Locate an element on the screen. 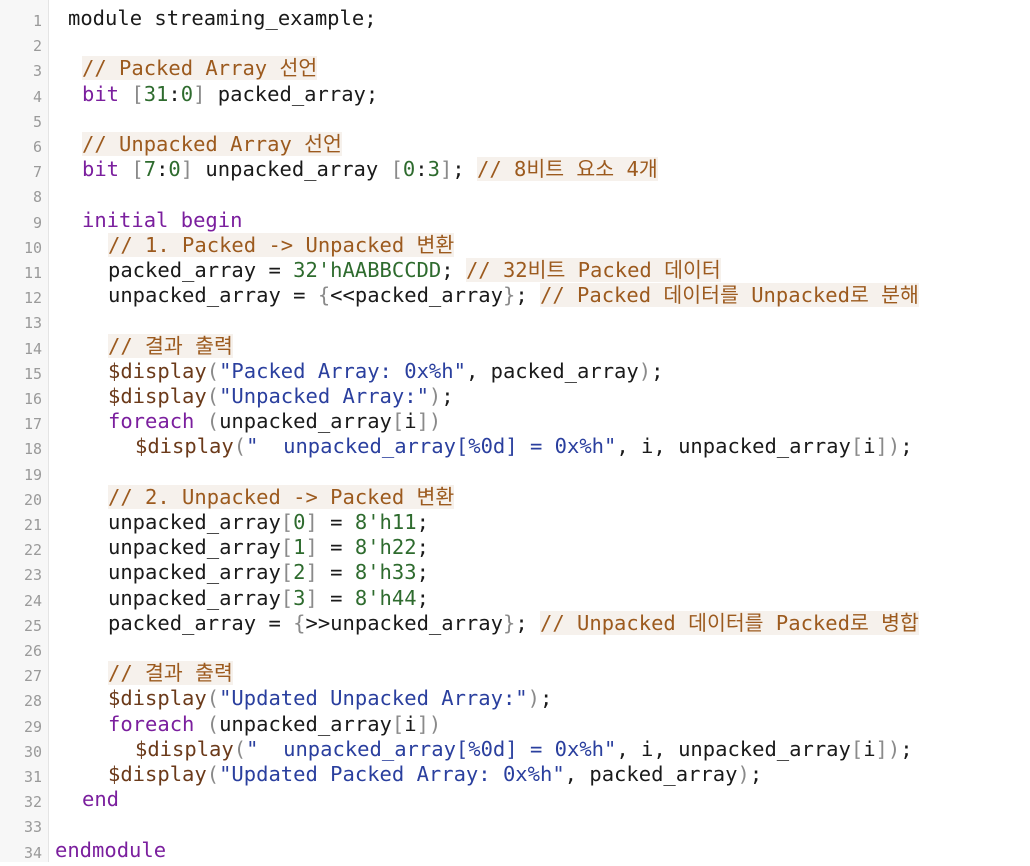 The width and height of the screenshot is (1030, 866). code-text: end is located at coordinates (100, 799).